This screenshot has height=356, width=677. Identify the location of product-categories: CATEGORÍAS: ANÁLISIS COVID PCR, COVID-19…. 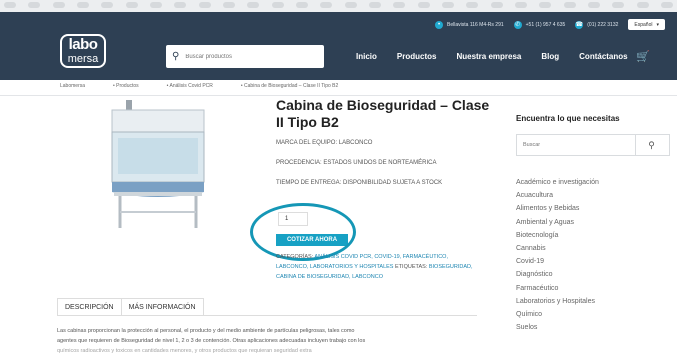
(378, 267).